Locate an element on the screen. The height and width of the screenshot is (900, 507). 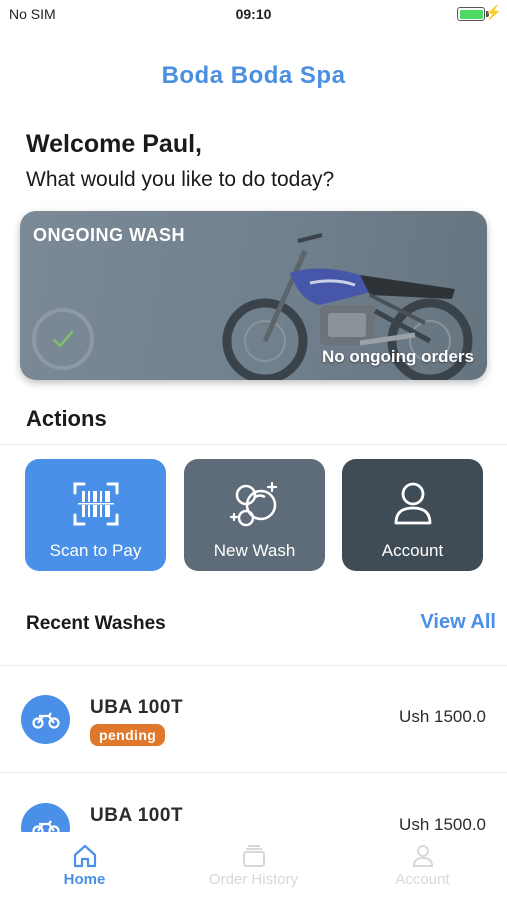
recent-washes-heading: Recent Washes is located at coordinates (96, 623).